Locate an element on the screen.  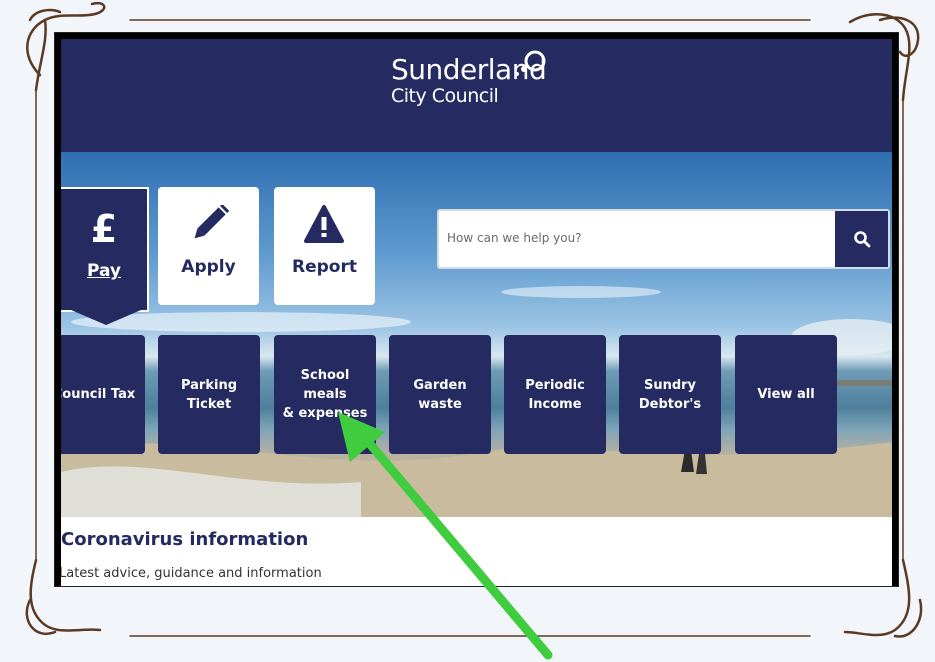
tile-council-tax: Council Tax is located at coordinates (103, 394).